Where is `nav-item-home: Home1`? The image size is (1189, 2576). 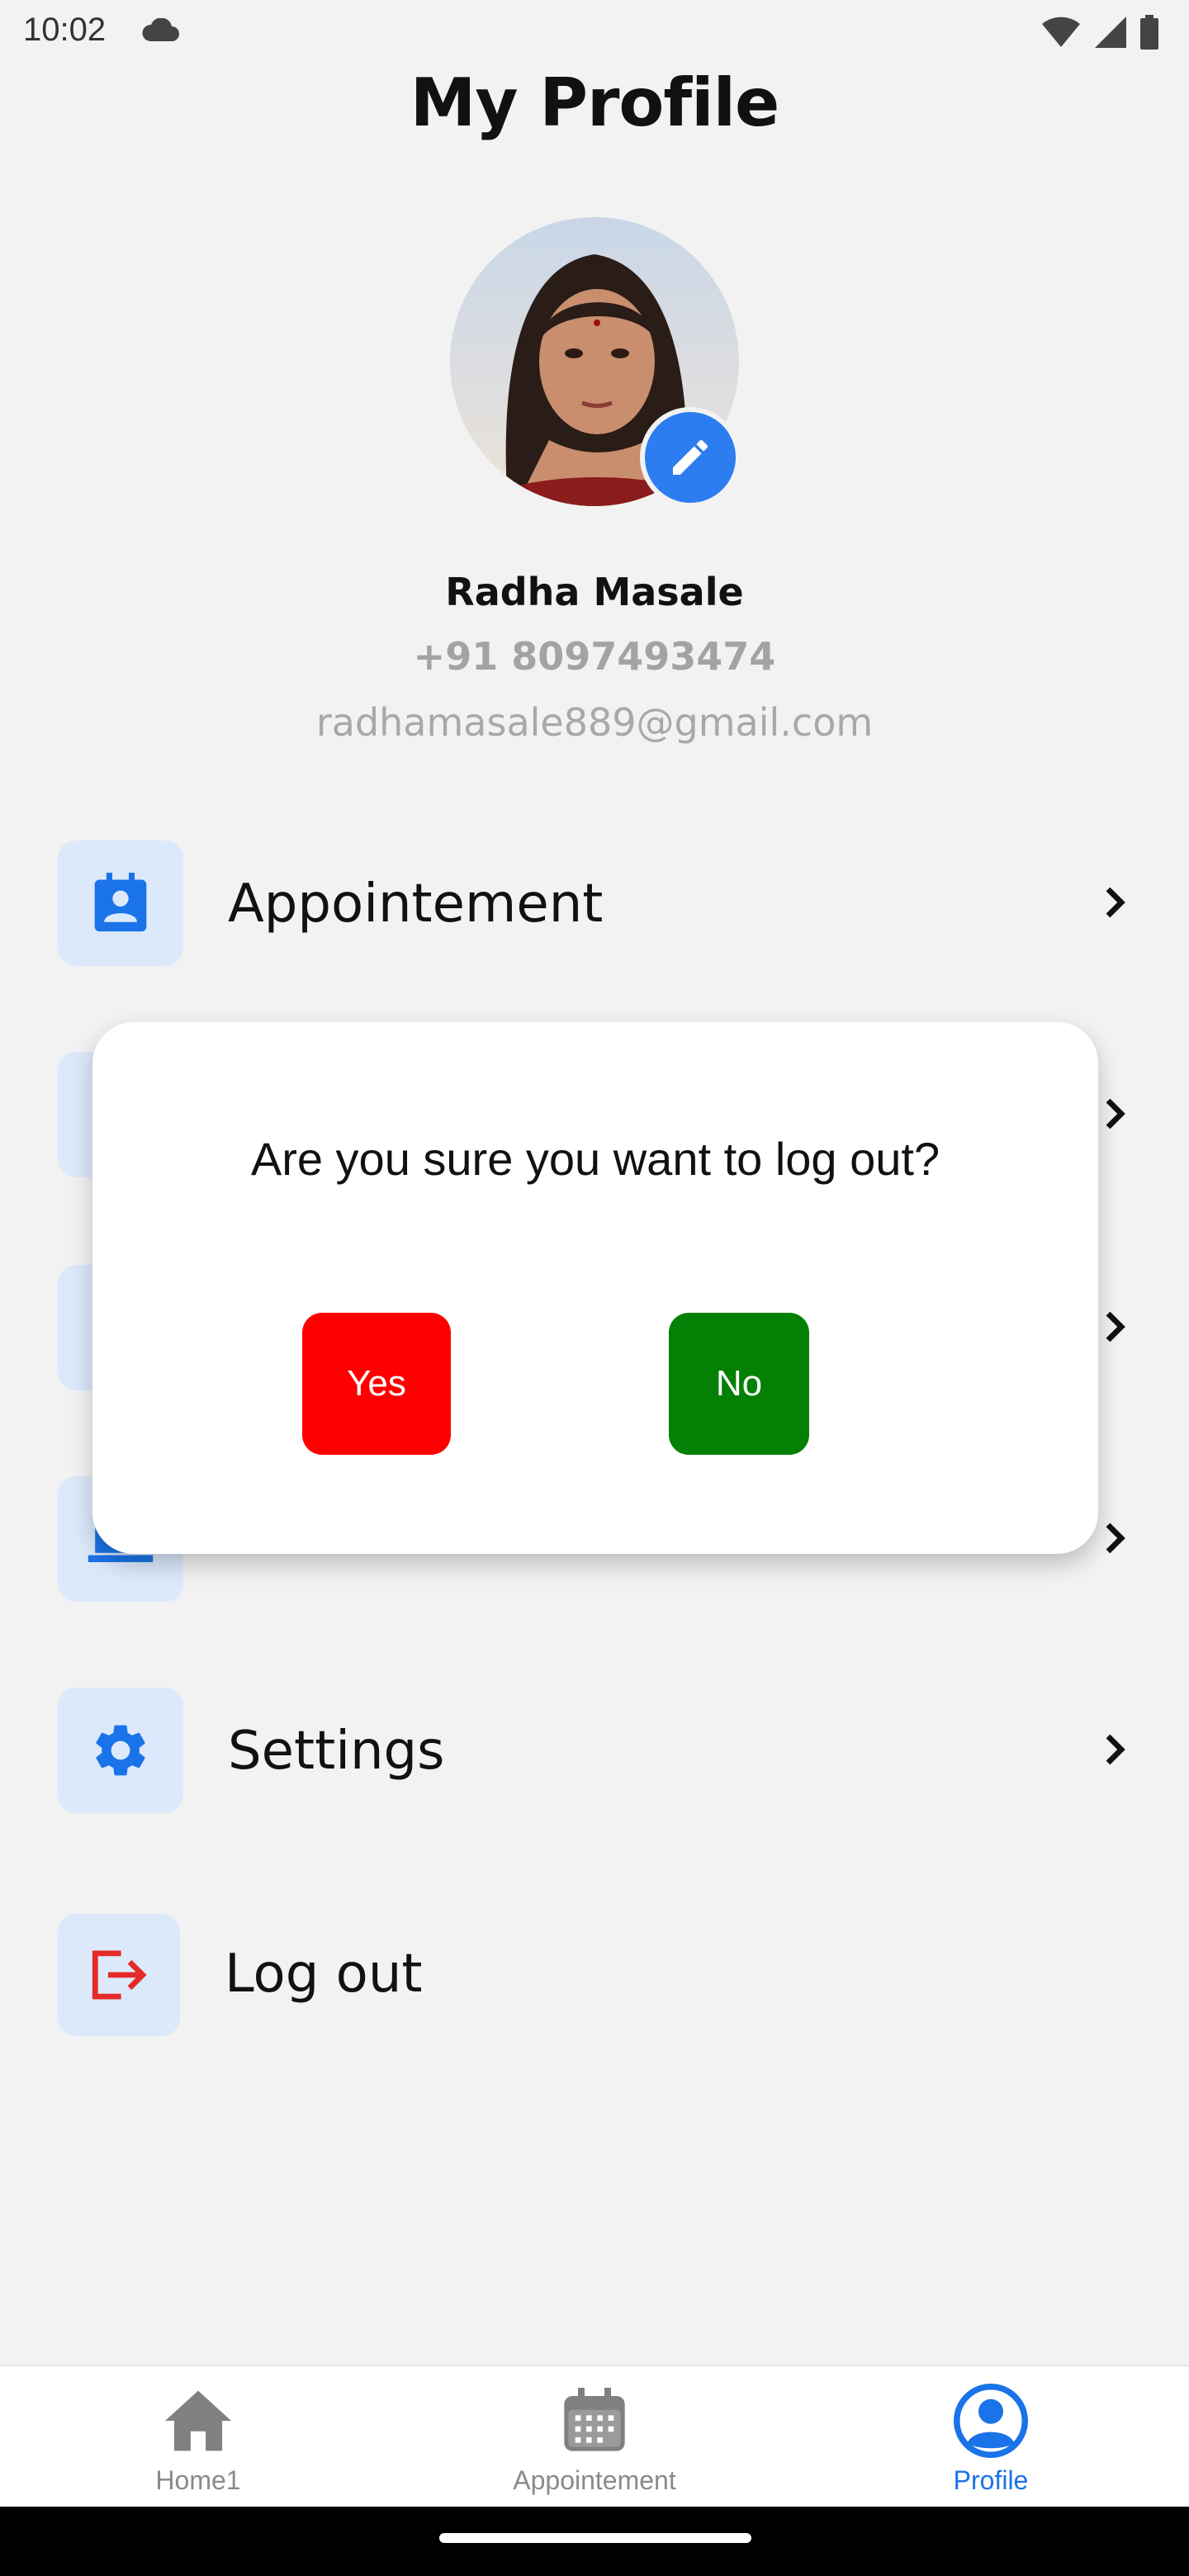
nav-item-home: Home1 is located at coordinates (198, 2437).